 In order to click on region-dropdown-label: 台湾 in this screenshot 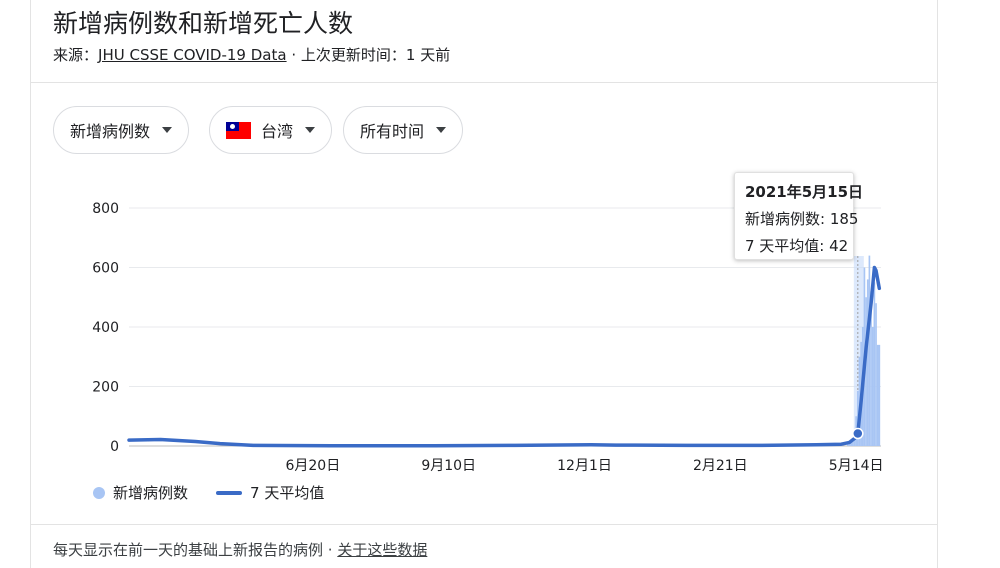, I will do `click(277, 131)`.